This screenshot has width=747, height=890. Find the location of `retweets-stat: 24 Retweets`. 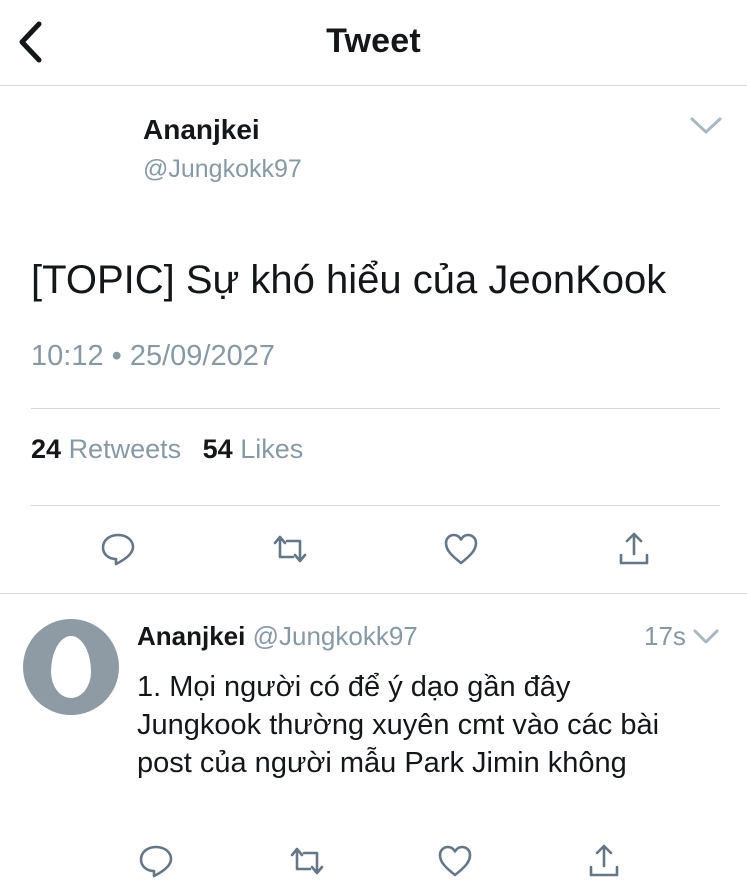

retweets-stat: 24 Retweets is located at coordinates (106, 449).